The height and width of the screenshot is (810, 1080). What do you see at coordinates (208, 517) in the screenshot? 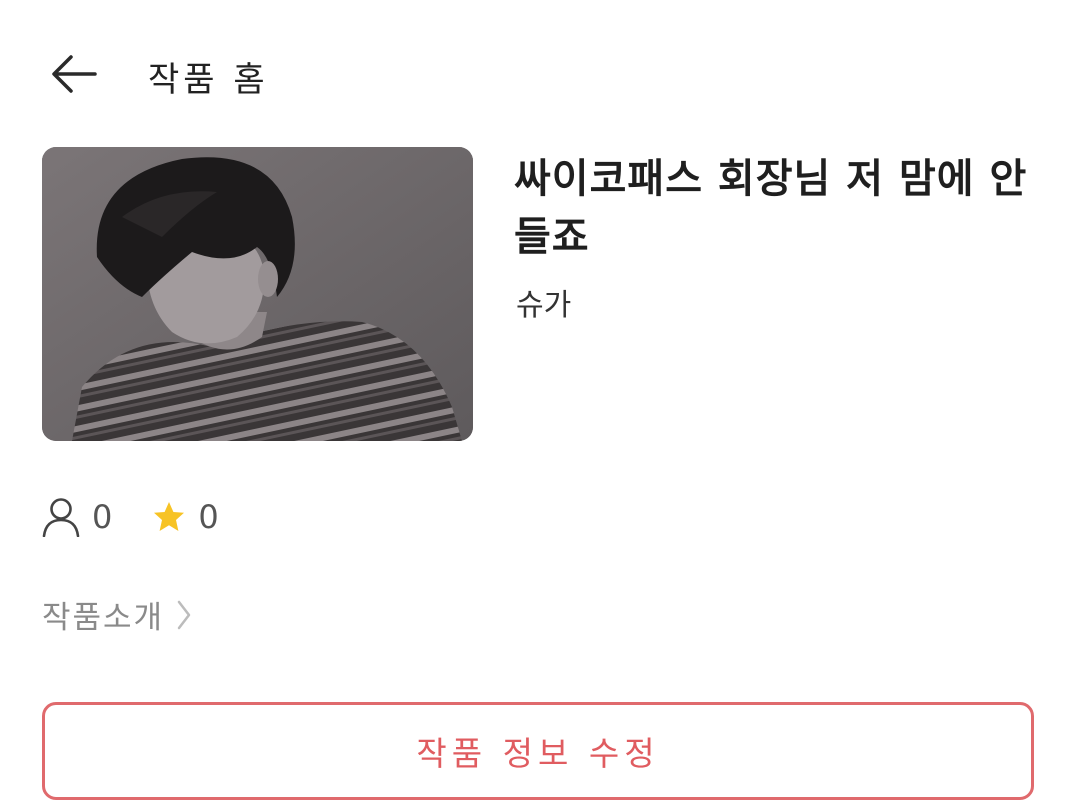
I see `favorites-count: 0` at bounding box center [208, 517].